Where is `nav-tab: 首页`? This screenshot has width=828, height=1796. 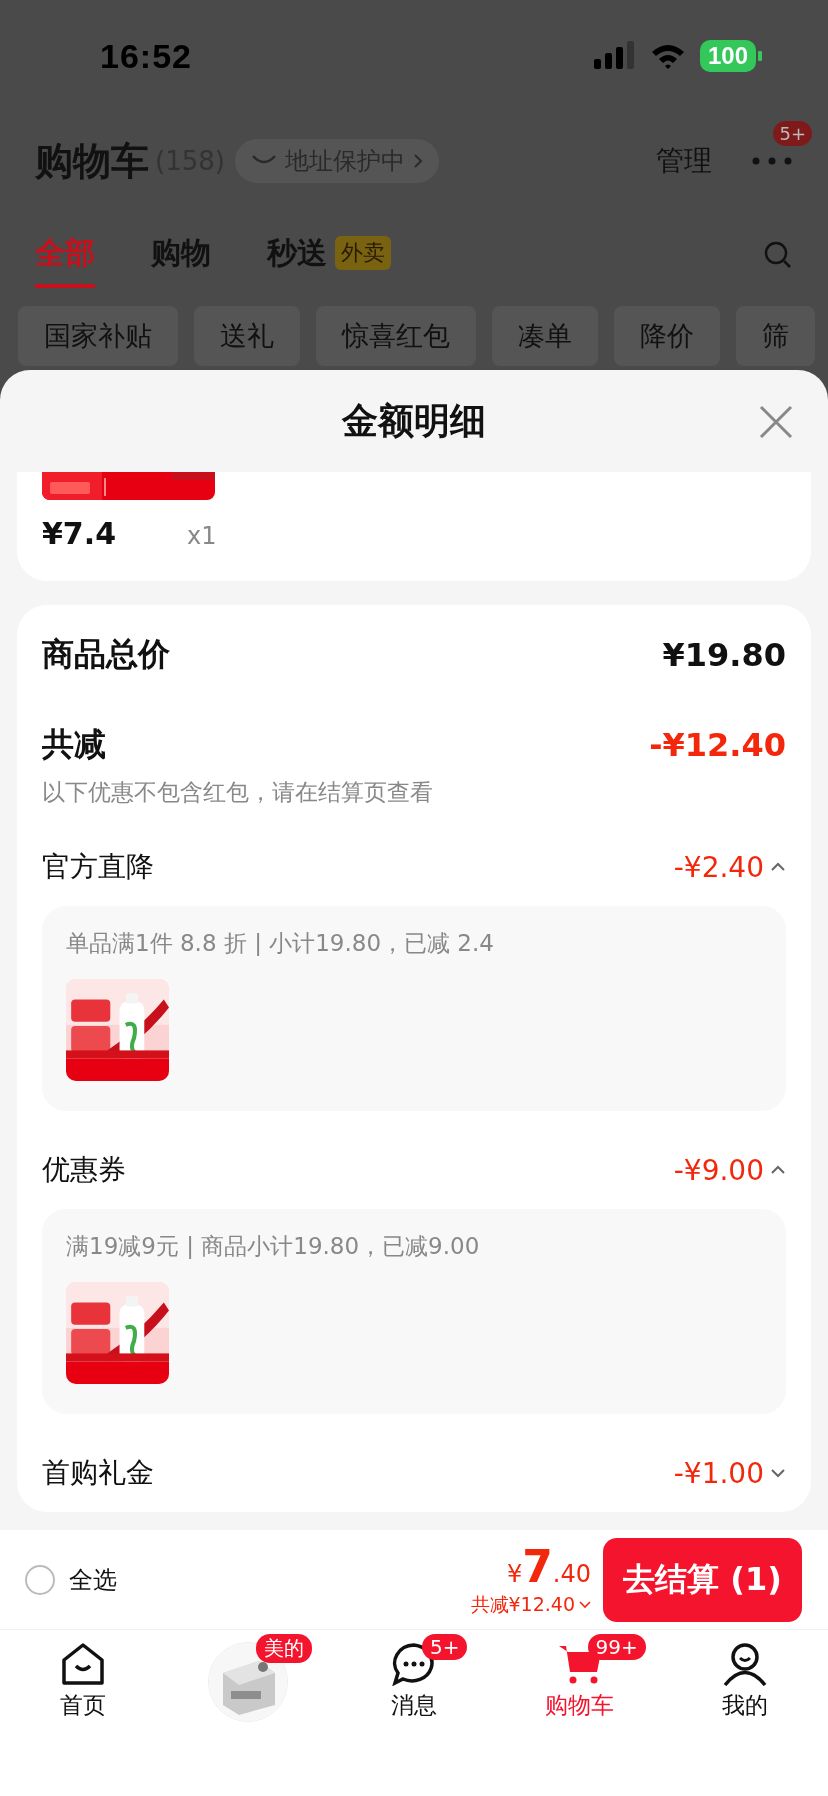 nav-tab: 首页 is located at coordinates (82, 1681).